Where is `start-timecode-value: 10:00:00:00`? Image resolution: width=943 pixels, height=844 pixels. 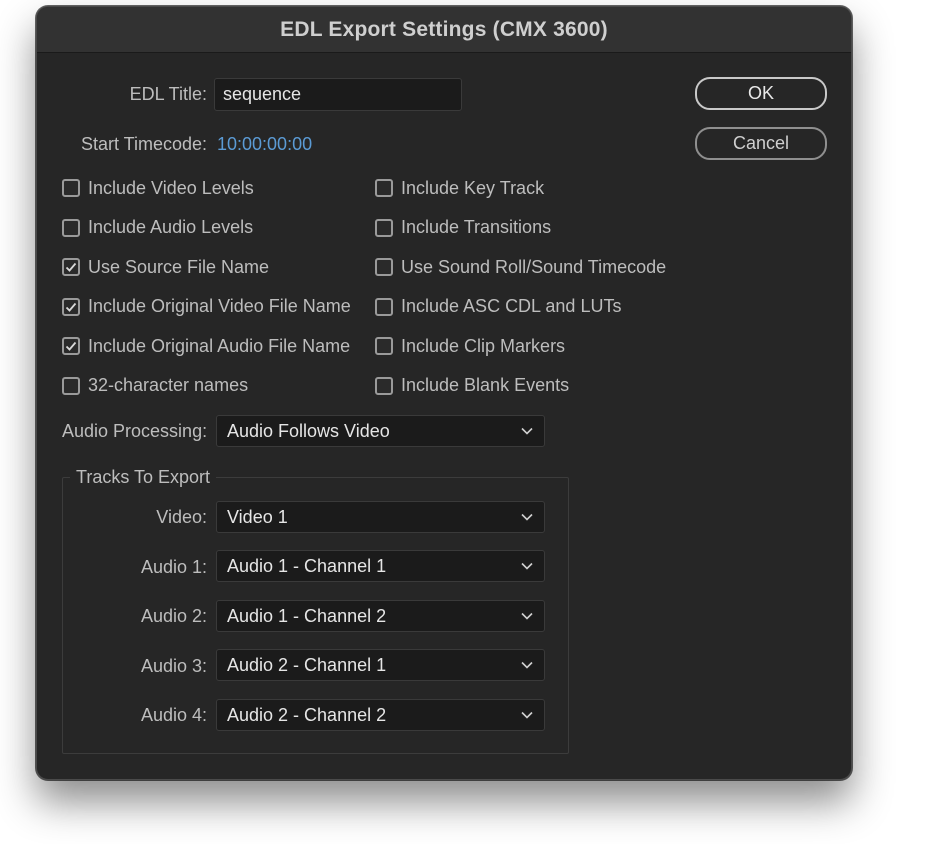 start-timecode-value: 10:00:00:00 is located at coordinates (264, 144).